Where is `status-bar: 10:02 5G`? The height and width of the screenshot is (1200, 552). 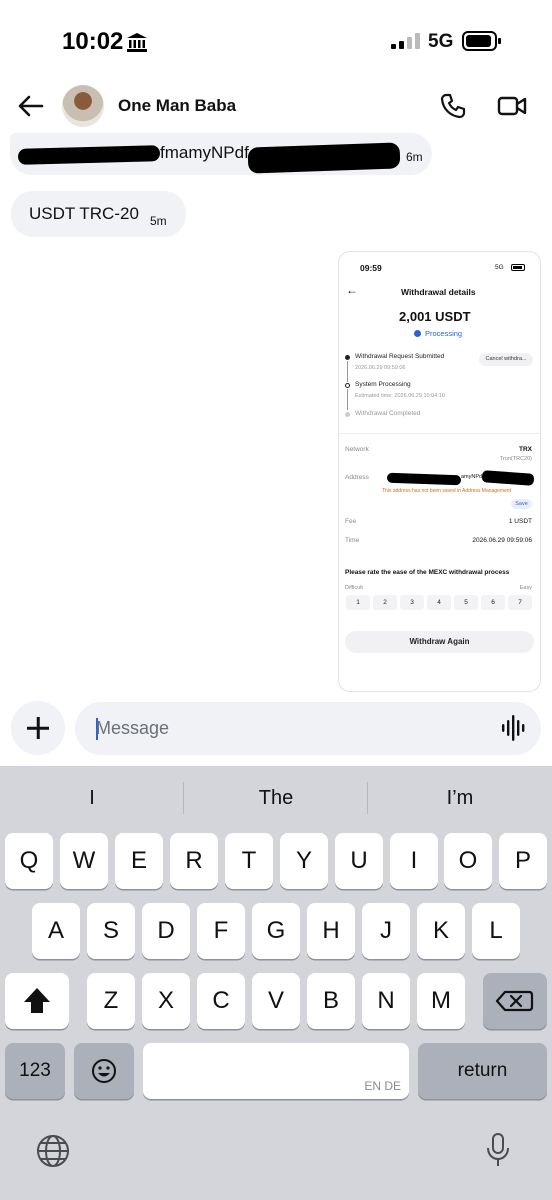
status-bar: 10:02 5G is located at coordinates (276, 40).